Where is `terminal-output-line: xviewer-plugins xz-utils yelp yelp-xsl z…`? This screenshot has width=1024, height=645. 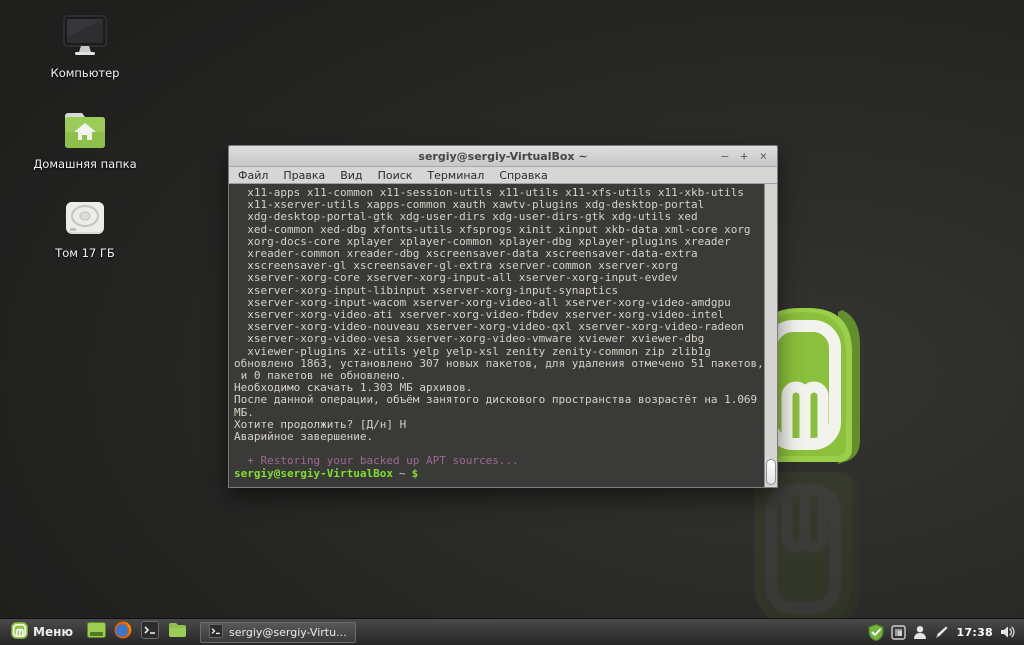 terminal-output-line: xviewer-plugins xz-utils yelp yelp-xsl z… is located at coordinates (472, 351).